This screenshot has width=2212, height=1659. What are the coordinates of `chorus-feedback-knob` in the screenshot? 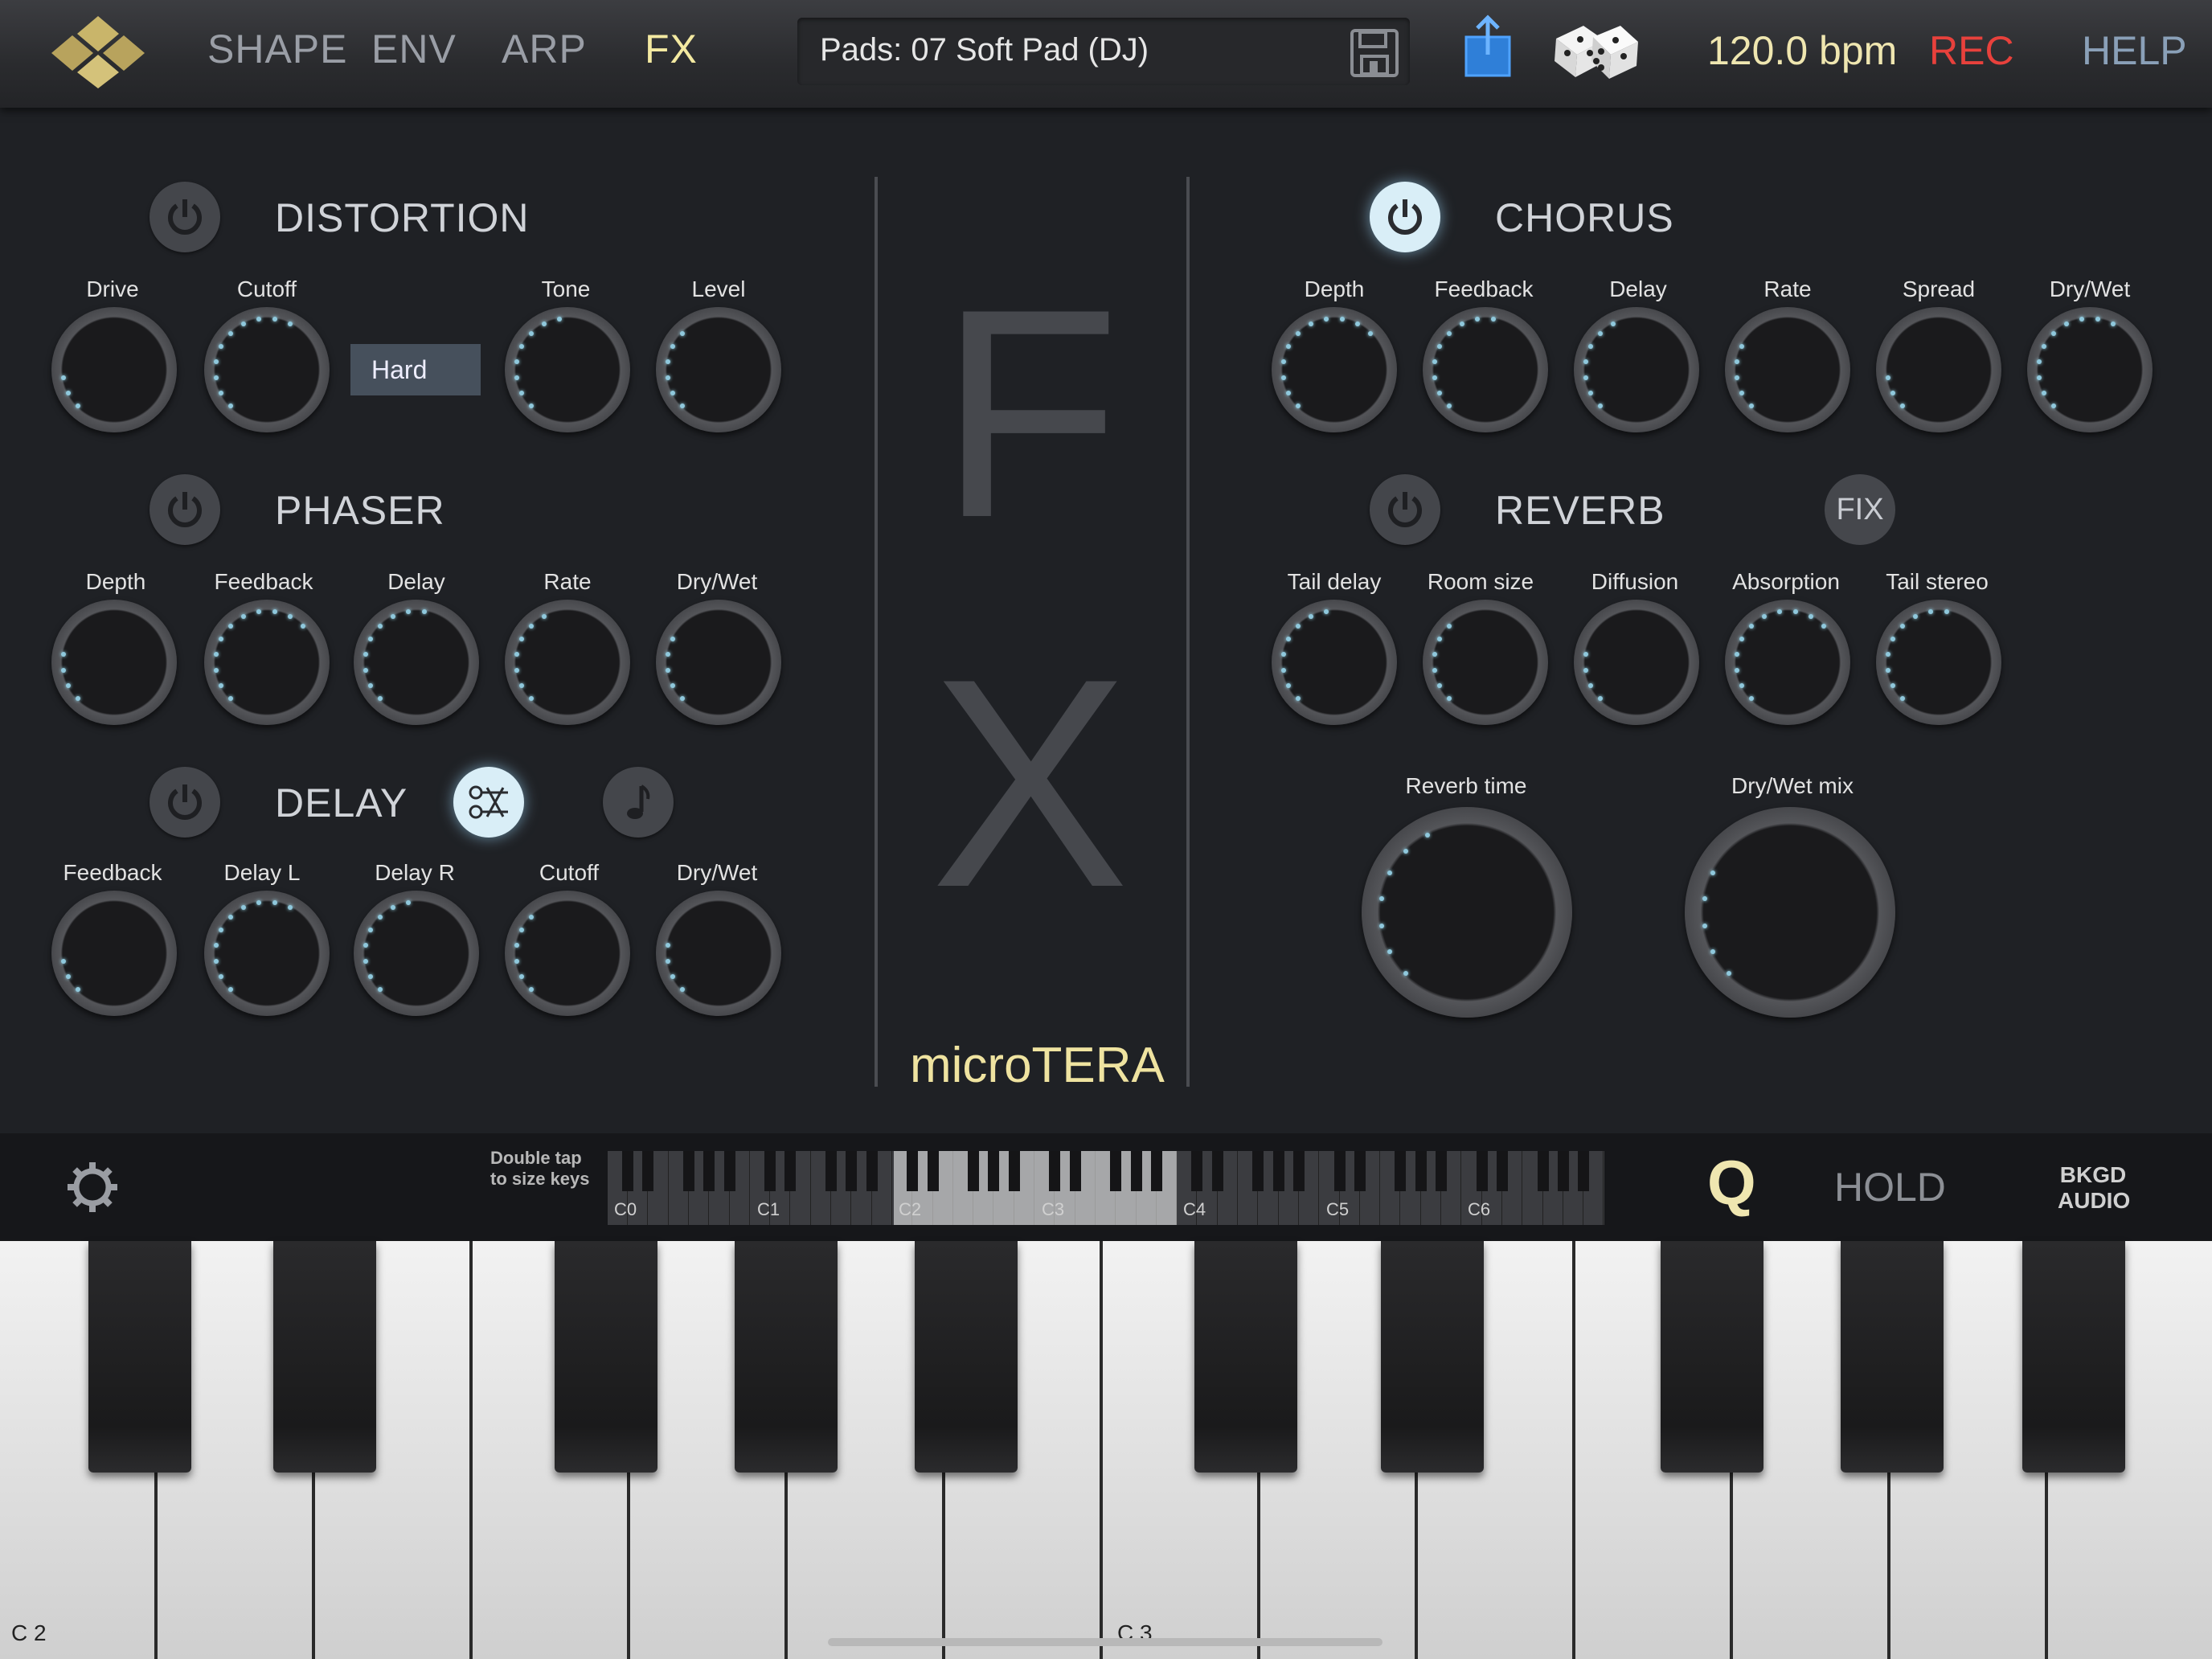 It's located at (1485, 369).